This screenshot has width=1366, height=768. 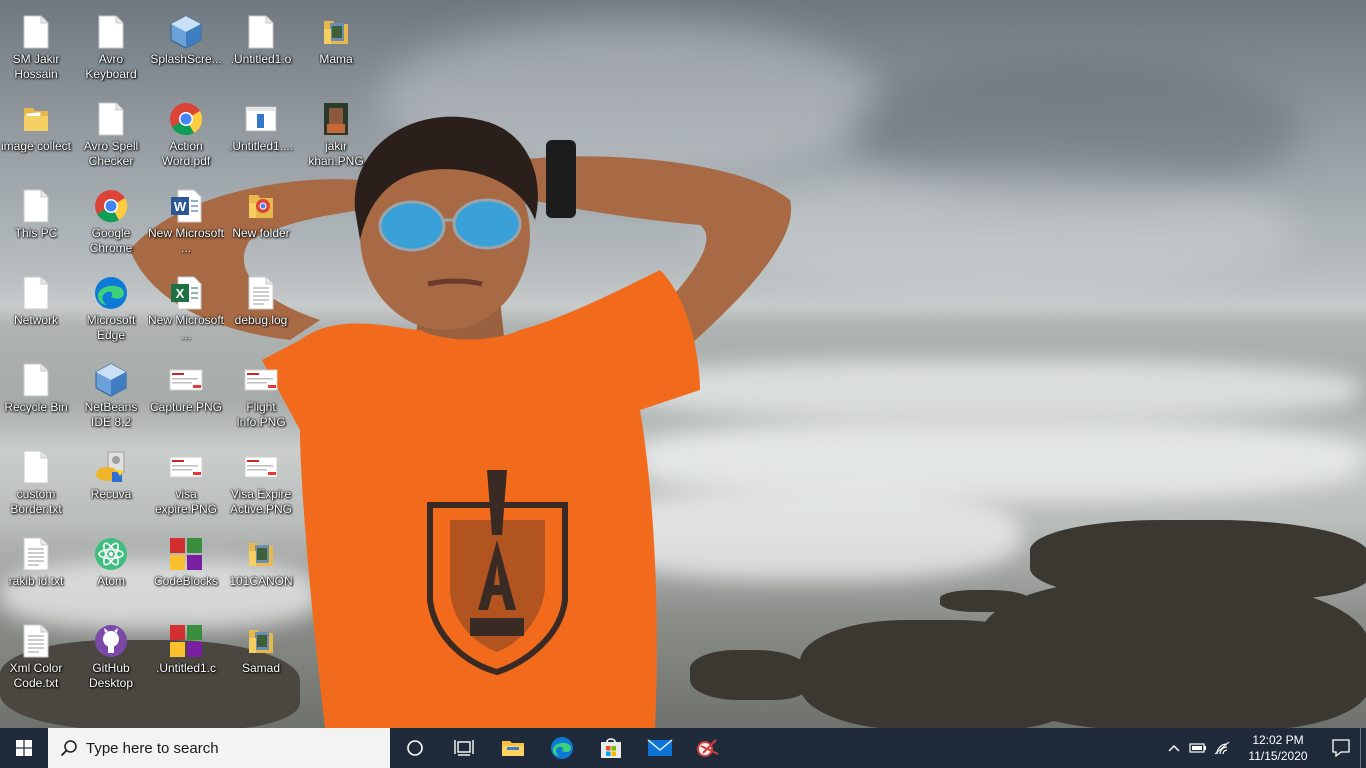 I want to click on desktop-icon: .Untitled1.o, so click(x=261, y=50).